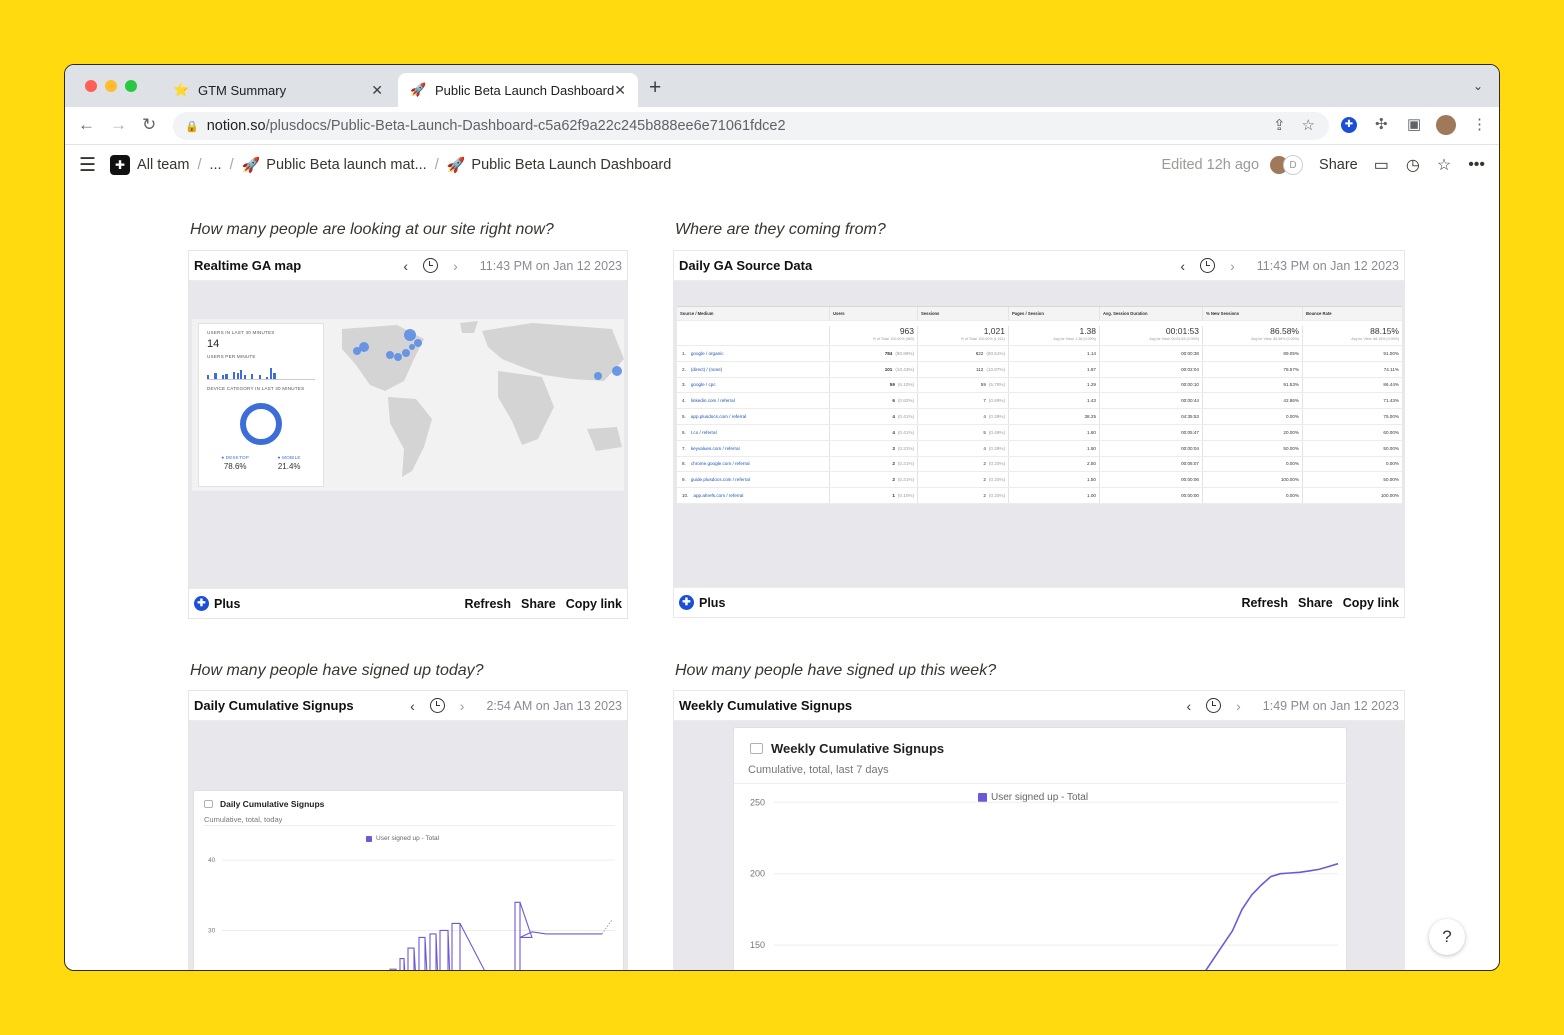 The height and width of the screenshot is (1035, 1564). Describe the element at coordinates (118, 125) in the screenshot. I see `forward-arrow-icon: →` at that location.